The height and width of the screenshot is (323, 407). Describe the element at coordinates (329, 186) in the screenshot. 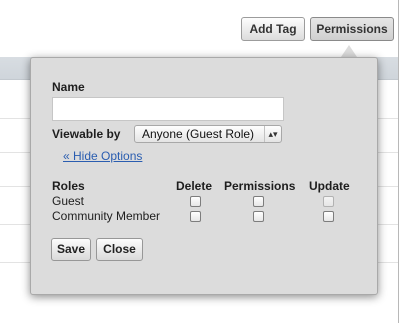

I see `update-header: Update` at that location.